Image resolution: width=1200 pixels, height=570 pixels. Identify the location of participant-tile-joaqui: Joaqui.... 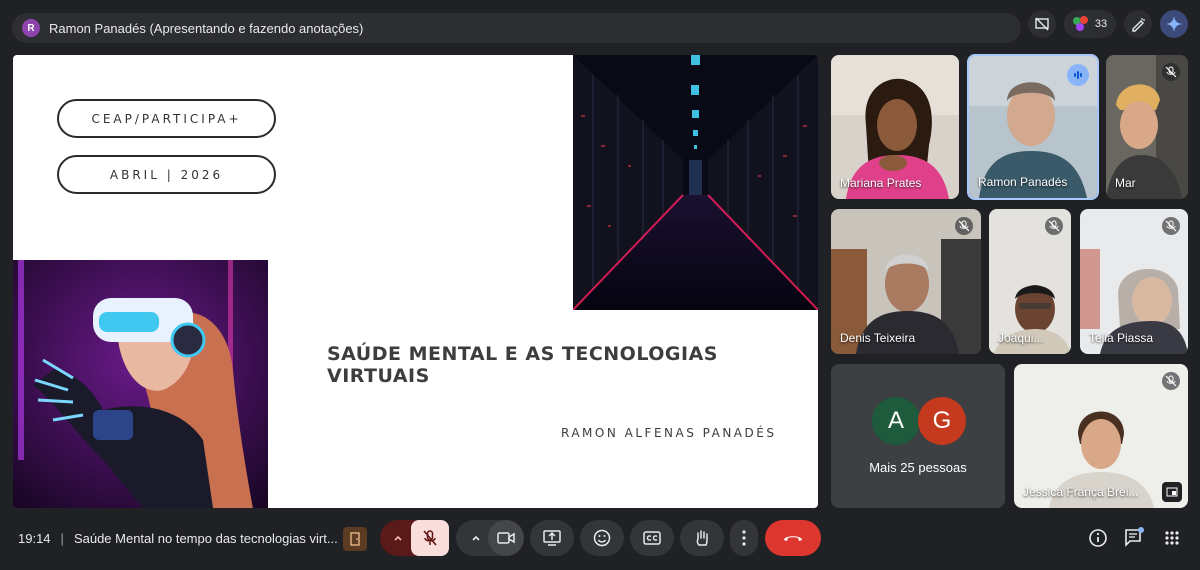
(1030, 281).